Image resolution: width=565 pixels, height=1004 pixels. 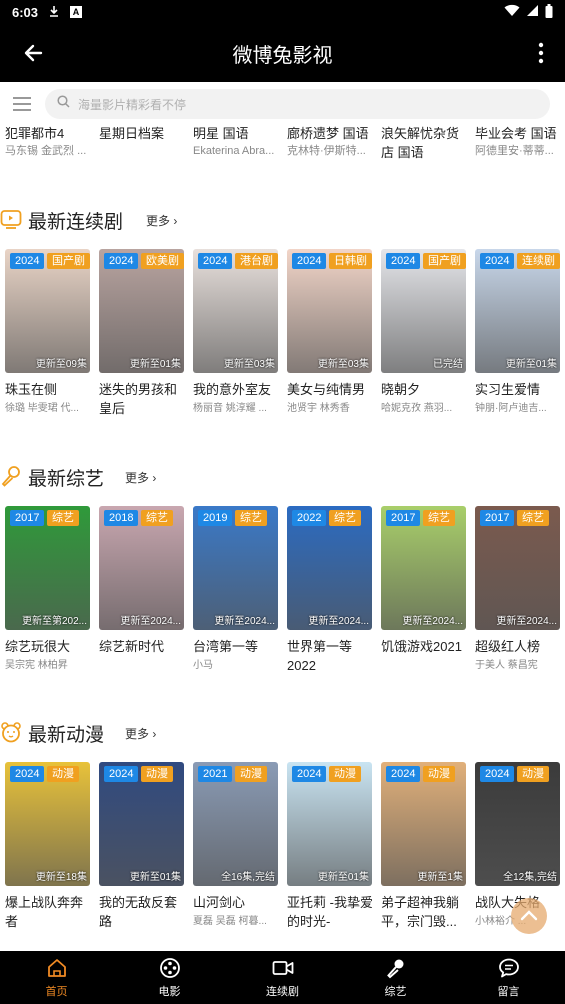 I want to click on poster-card: 2024 国产剧 更新至09集, so click(x=47, y=311).